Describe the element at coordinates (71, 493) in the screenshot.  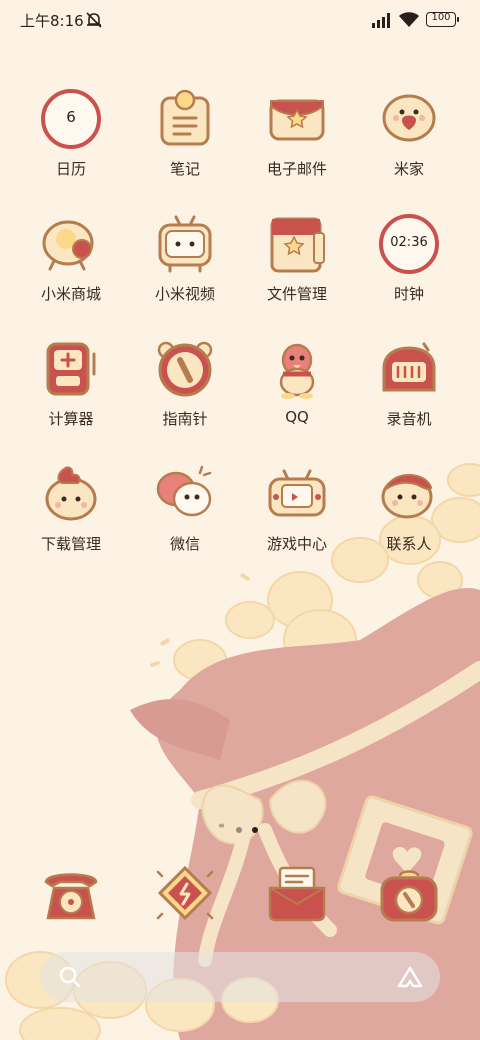
I see `download-manager-icon` at that location.